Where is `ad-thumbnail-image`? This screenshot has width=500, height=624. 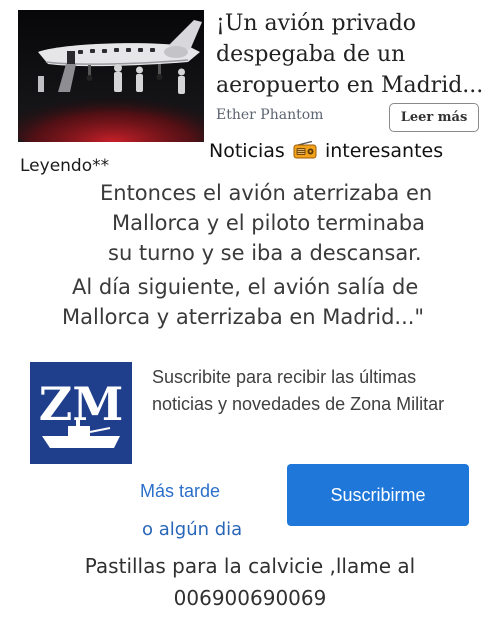 ad-thumbnail-image is located at coordinates (111, 76).